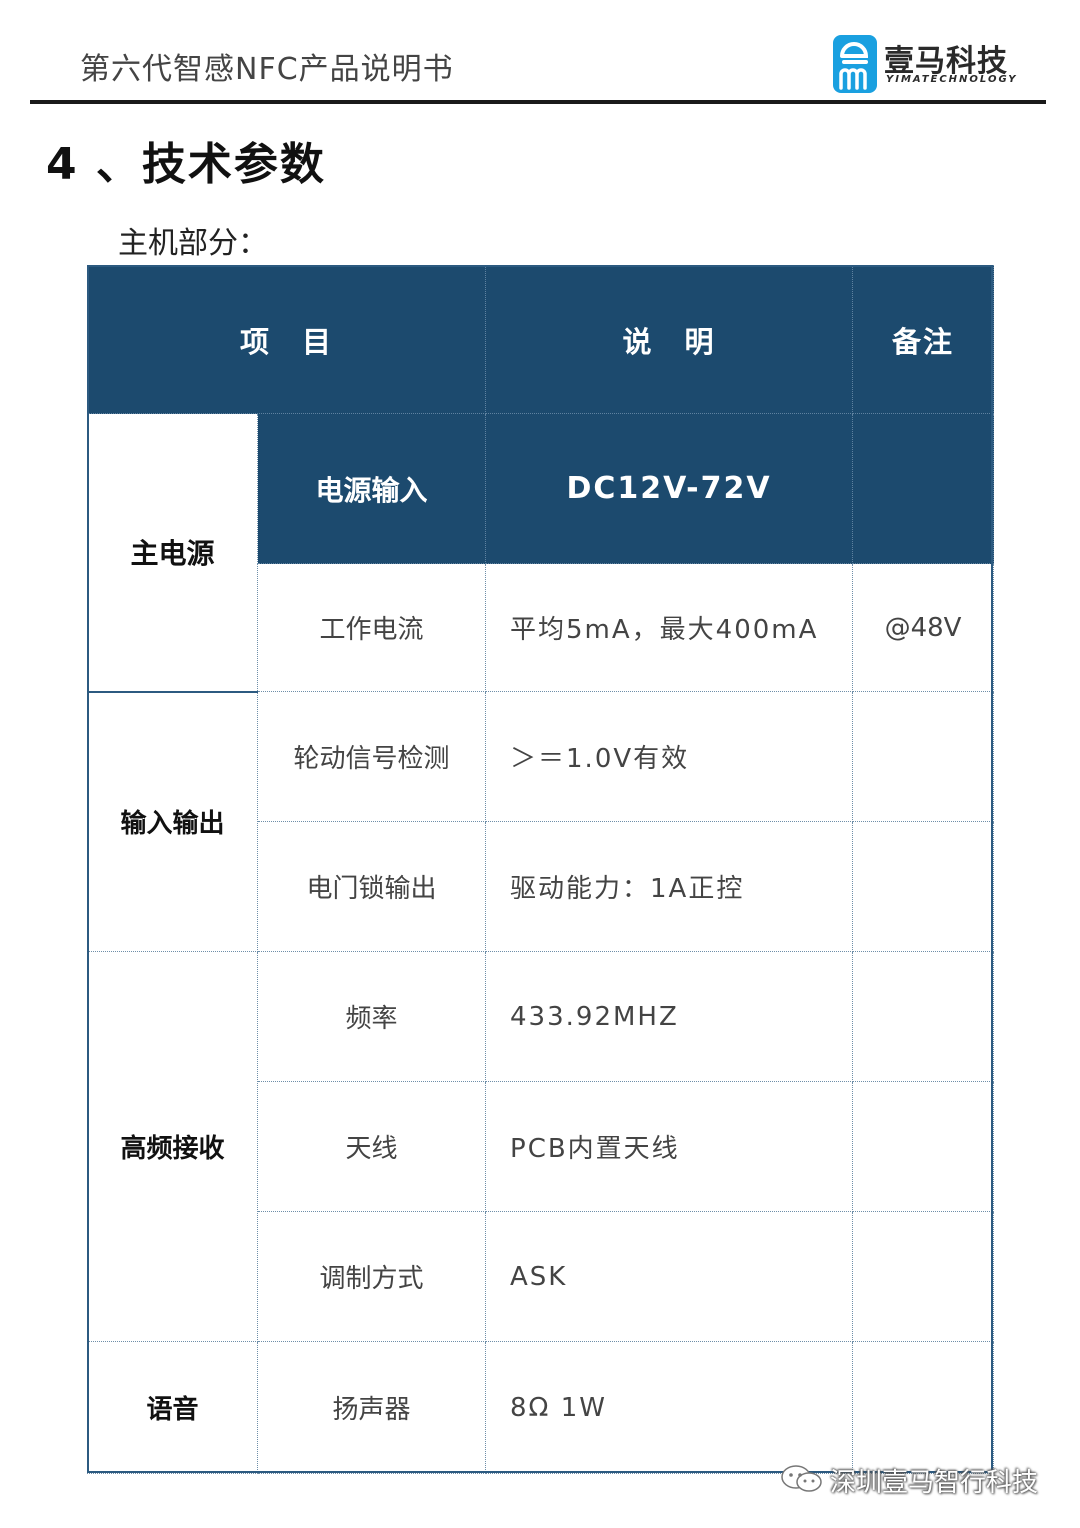  Describe the element at coordinates (172, 552) in the screenshot. I see `group-power: 主电源` at that location.